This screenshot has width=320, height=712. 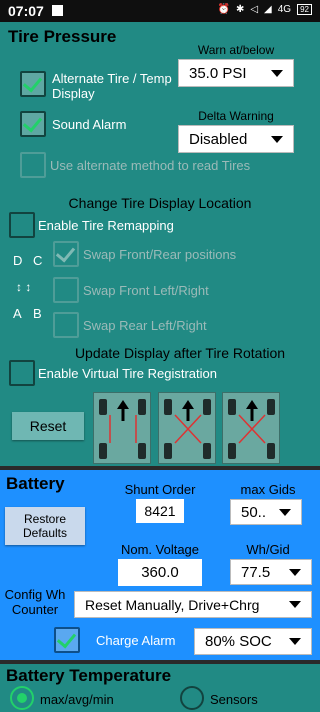 I want to click on tire-pressure-title: Tire Pressure, so click(x=62, y=36).